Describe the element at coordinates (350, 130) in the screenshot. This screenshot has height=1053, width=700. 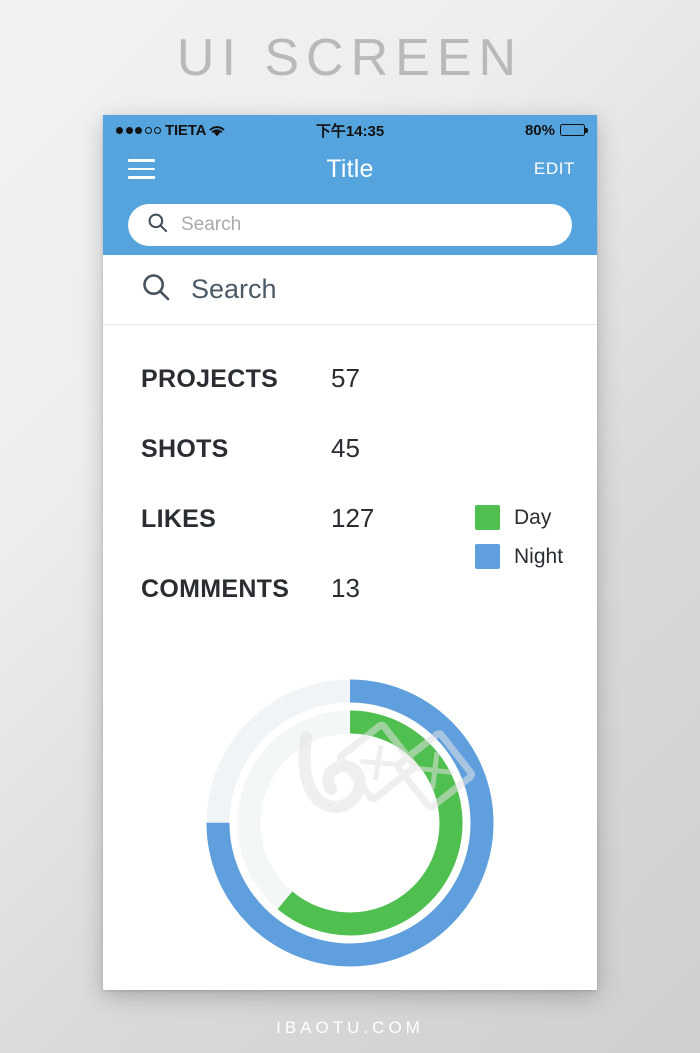
I see `status-bar: TIETA 下午14:35 80%` at that location.